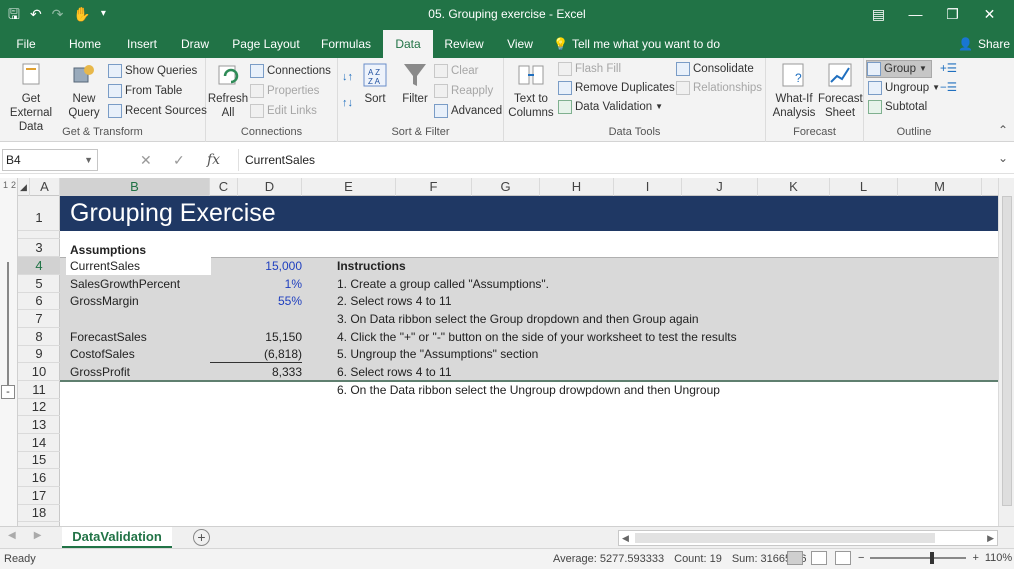 The image size is (1014, 569). Describe the element at coordinates (940, 187) in the screenshot. I see `col-header-m: M` at that location.